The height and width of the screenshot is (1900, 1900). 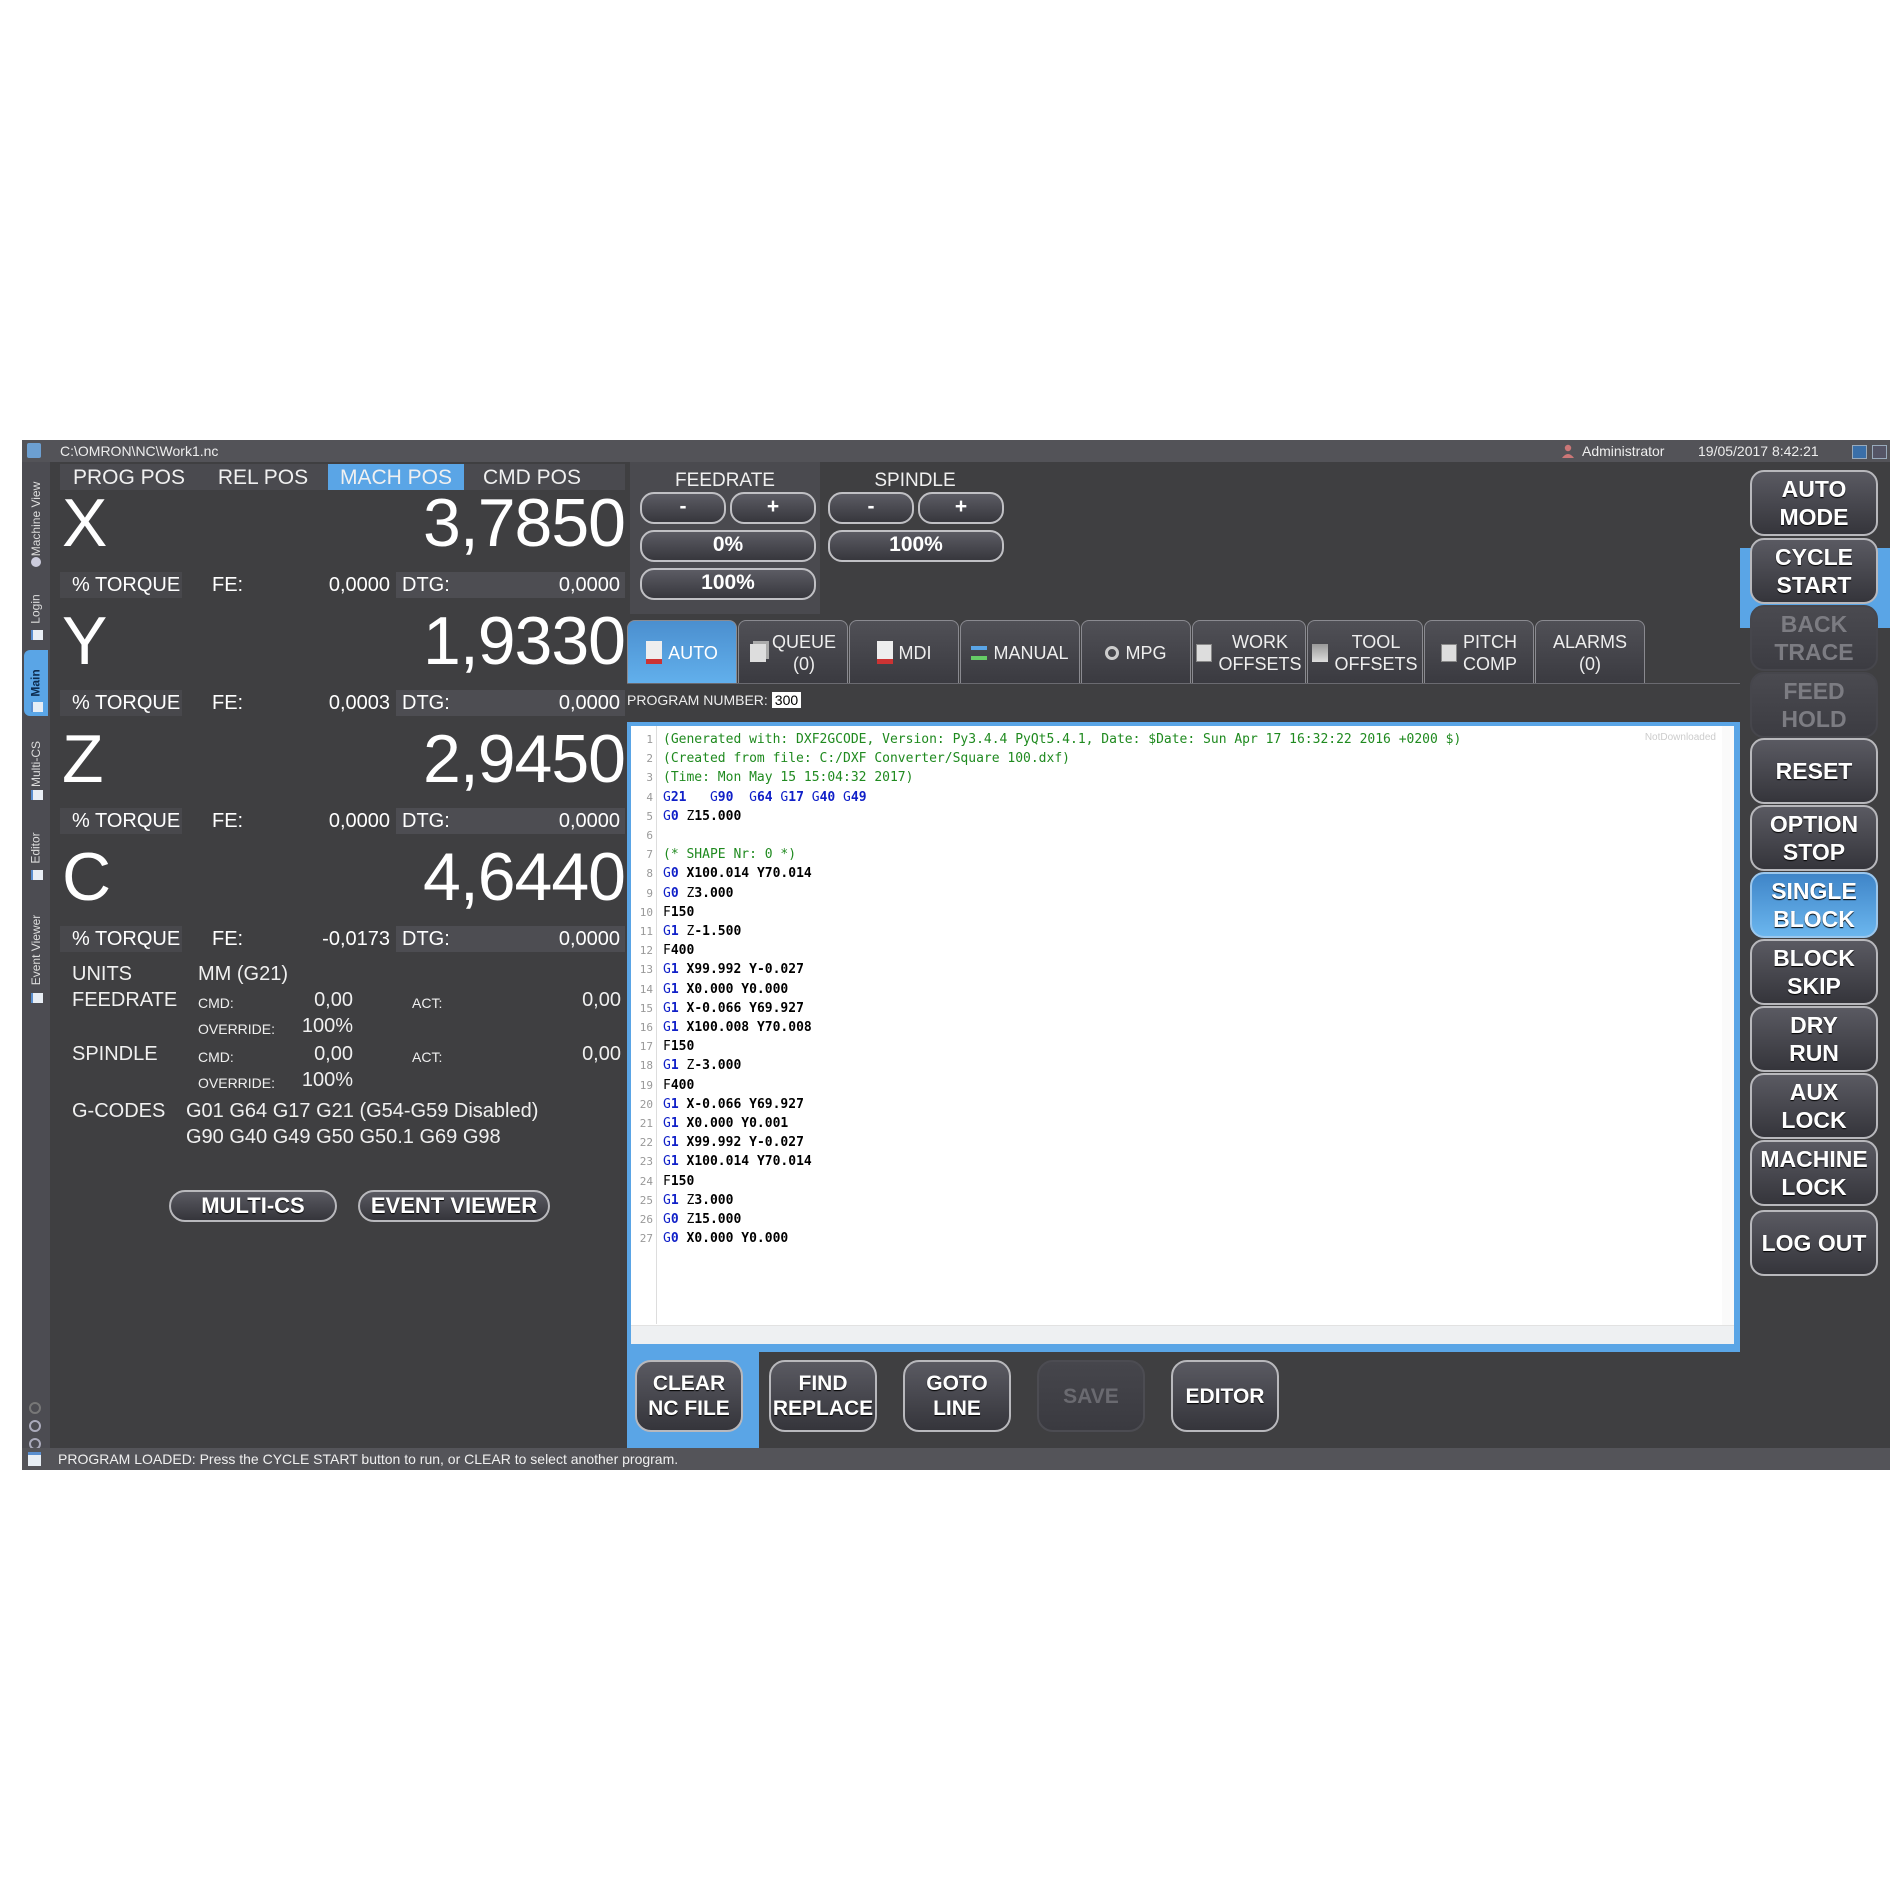 I want to click on event-viewer-button: EVENT VIEWER, so click(x=454, y=1206).